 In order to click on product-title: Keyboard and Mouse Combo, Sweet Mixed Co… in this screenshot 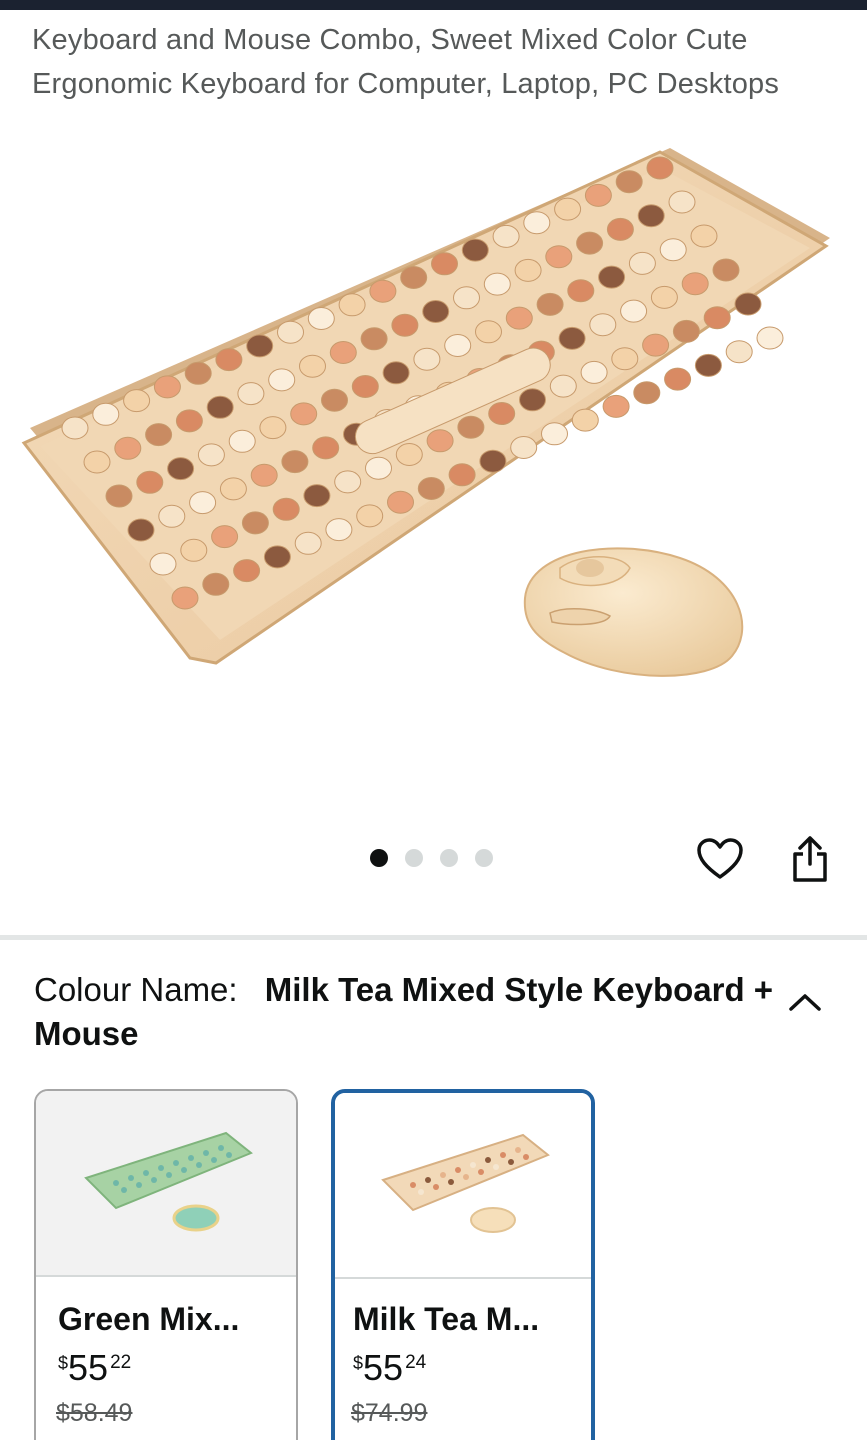, I will do `click(406, 62)`.